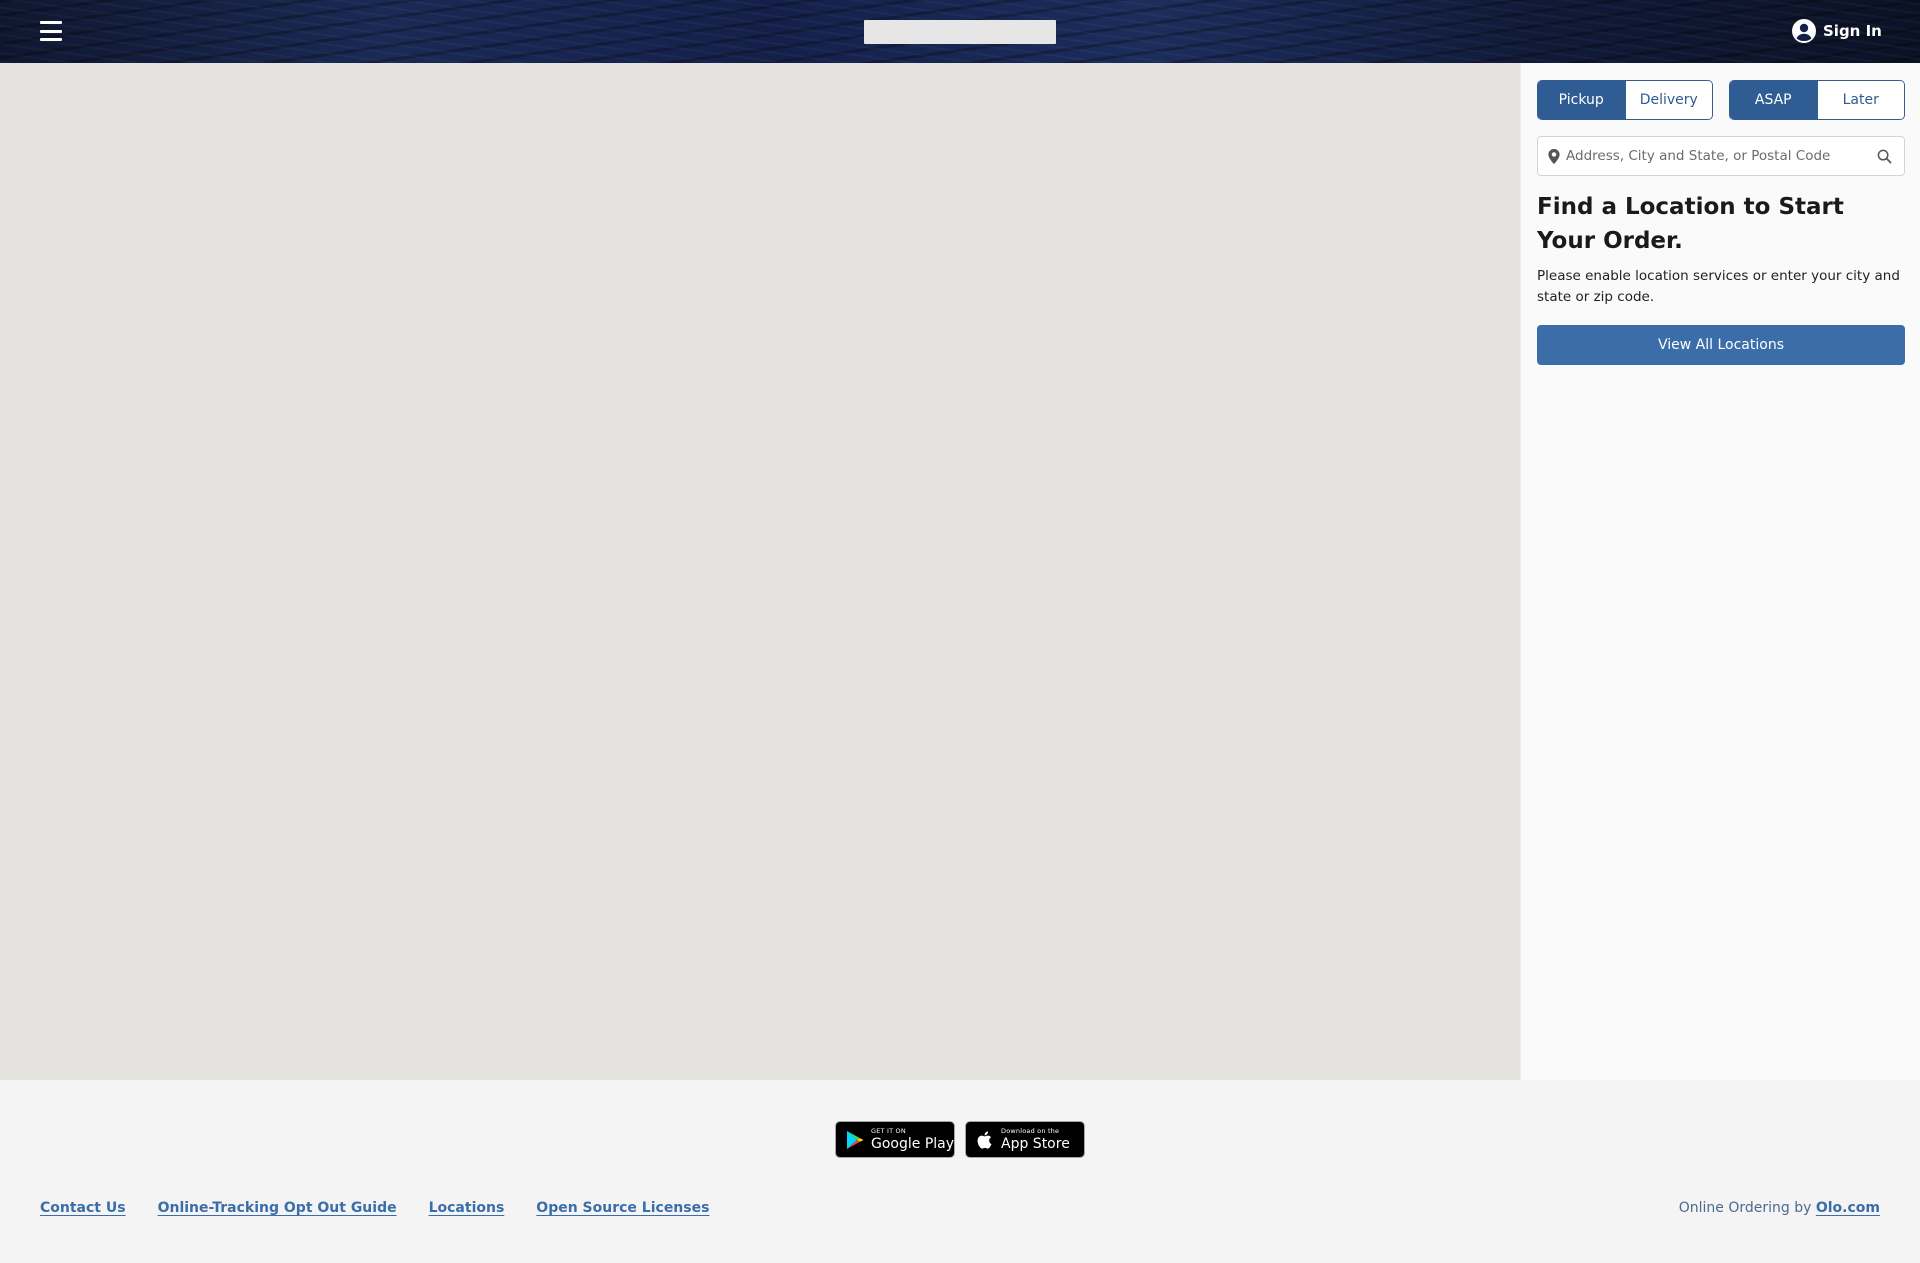  I want to click on location-search, so click(1721, 156).